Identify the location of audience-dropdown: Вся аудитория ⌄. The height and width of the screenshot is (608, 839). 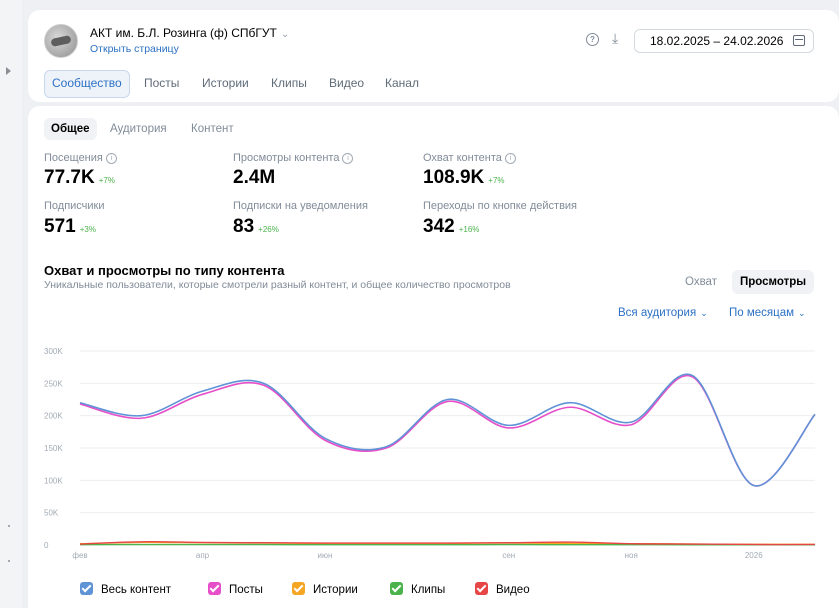
(663, 313).